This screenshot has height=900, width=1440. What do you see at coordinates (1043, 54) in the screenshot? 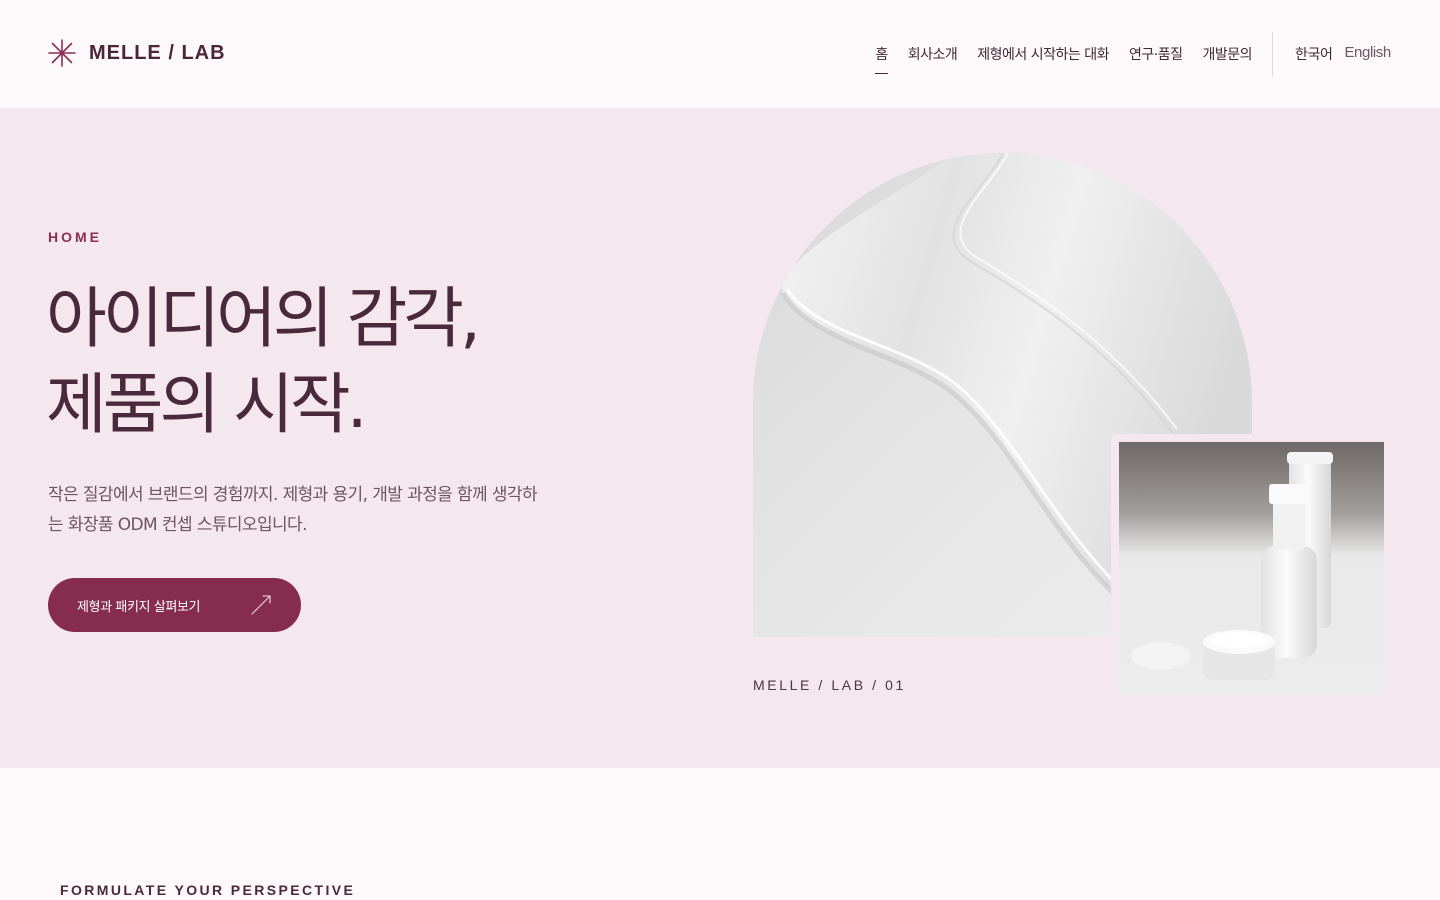
I see `nav-item-formulation-talk: 제형에서 시작하는 대화` at bounding box center [1043, 54].